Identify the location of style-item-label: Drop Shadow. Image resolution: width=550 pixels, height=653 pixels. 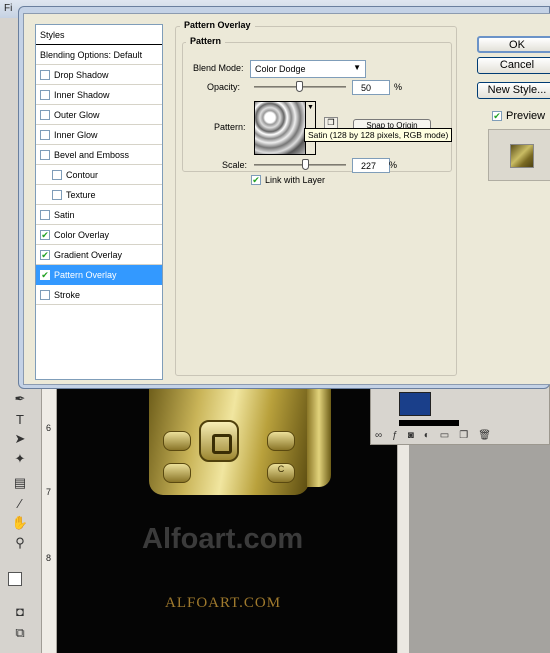
(81, 74).